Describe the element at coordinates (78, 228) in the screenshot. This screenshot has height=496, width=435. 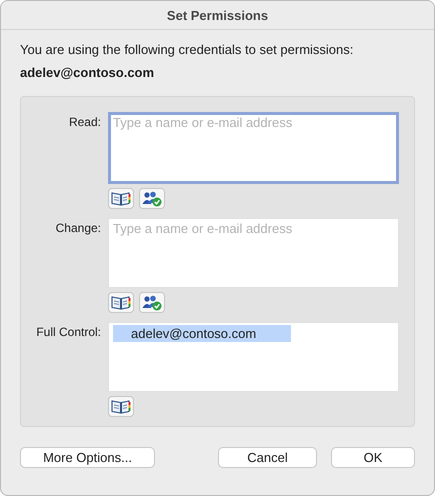
I see `permission-label: Change:` at that location.